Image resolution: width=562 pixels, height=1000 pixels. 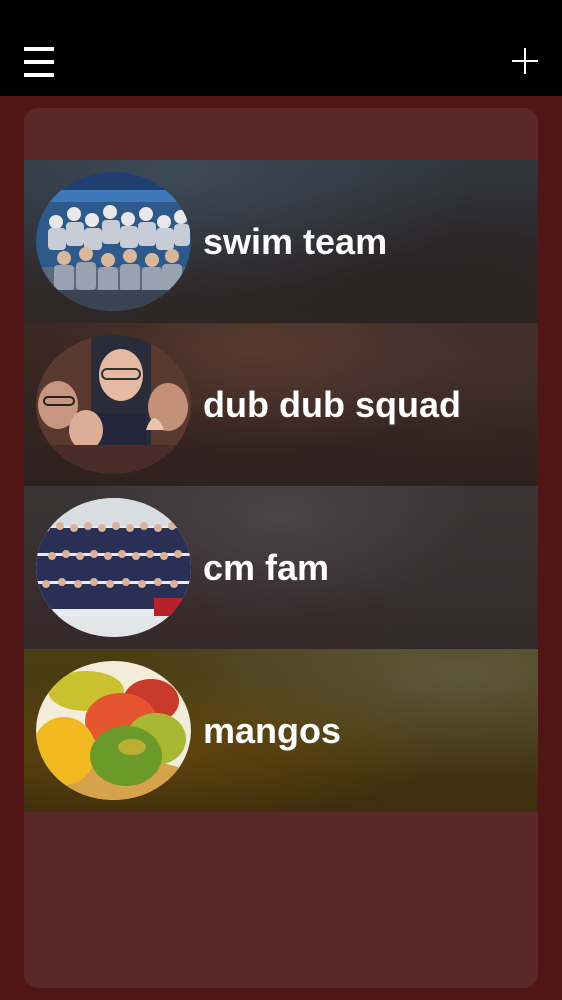 What do you see at coordinates (272, 730) in the screenshot?
I see `group-name: mangos` at bounding box center [272, 730].